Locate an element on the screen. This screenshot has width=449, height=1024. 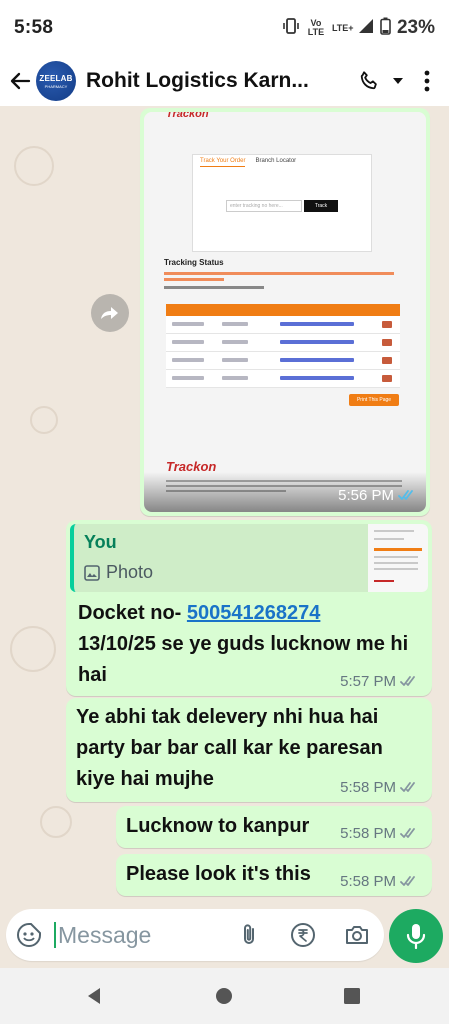
message-time: 5:57 PM is located at coordinates (368, 681).